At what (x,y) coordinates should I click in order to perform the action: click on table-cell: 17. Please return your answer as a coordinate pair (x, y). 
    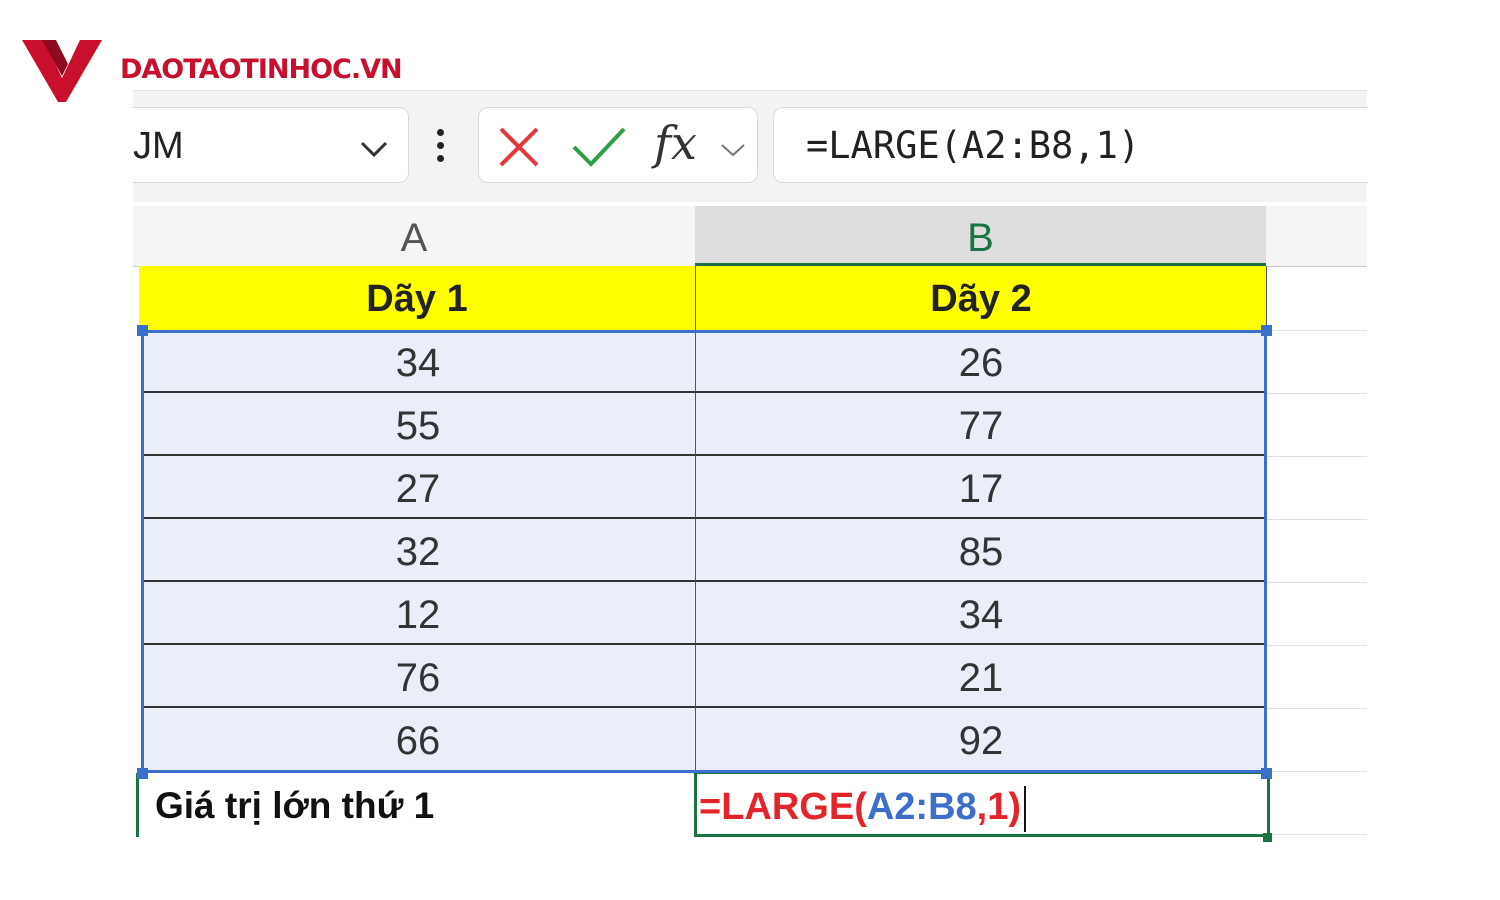
    Looking at the image, I should click on (981, 487).